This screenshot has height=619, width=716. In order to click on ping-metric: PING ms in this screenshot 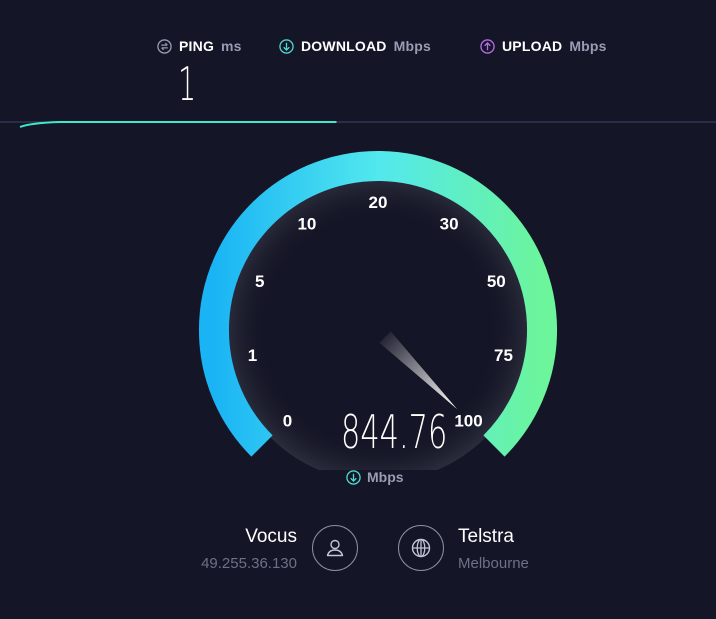, I will do `click(199, 46)`.